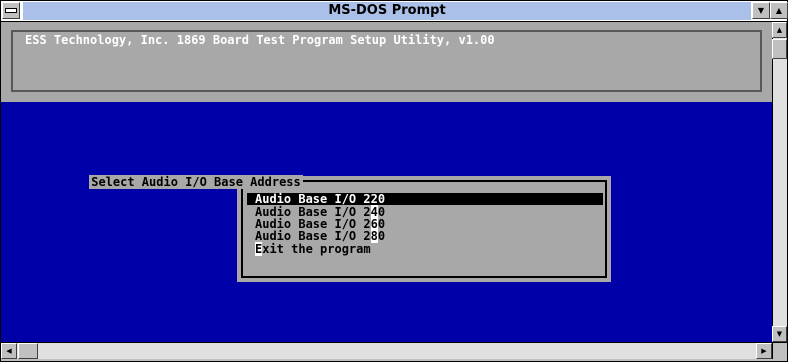 The image size is (788, 362). What do you see at coordinates (764, 351) in the screenshot?
I see `scroll-right-button: ▶` at bounding box center [764, 351].